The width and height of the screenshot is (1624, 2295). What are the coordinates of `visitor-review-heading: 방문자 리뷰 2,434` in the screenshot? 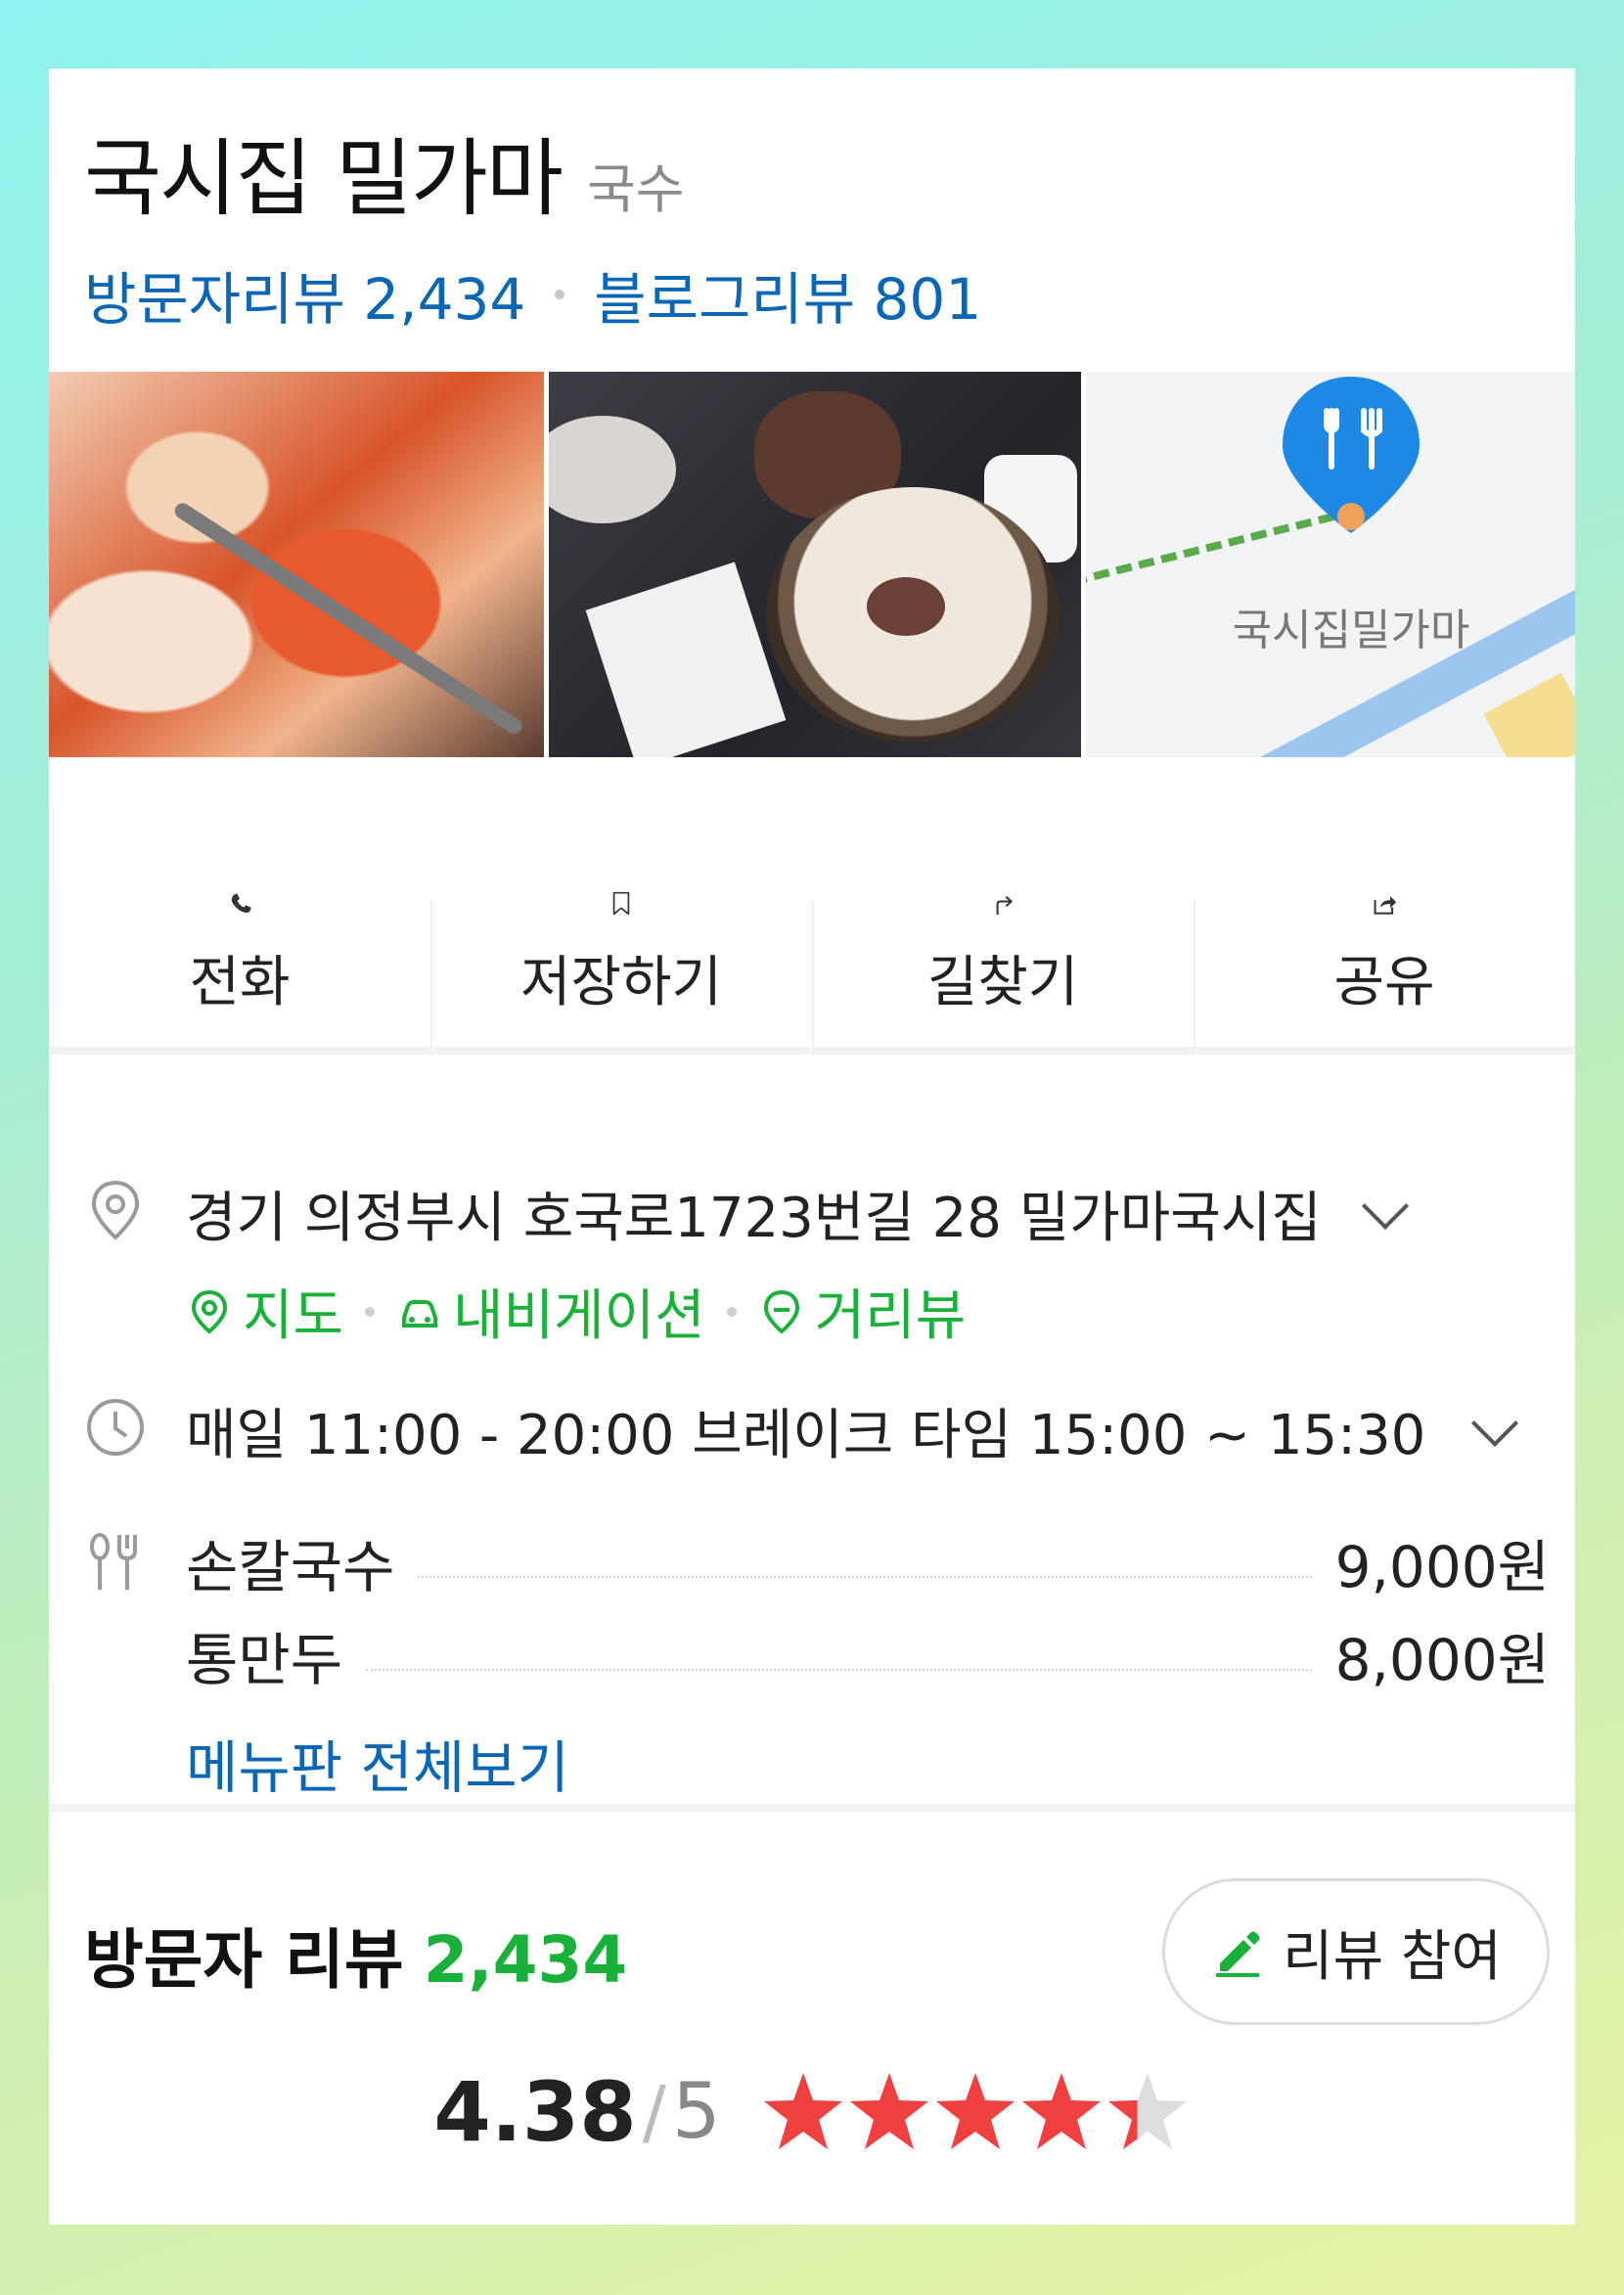 It's located at (355, 1955).